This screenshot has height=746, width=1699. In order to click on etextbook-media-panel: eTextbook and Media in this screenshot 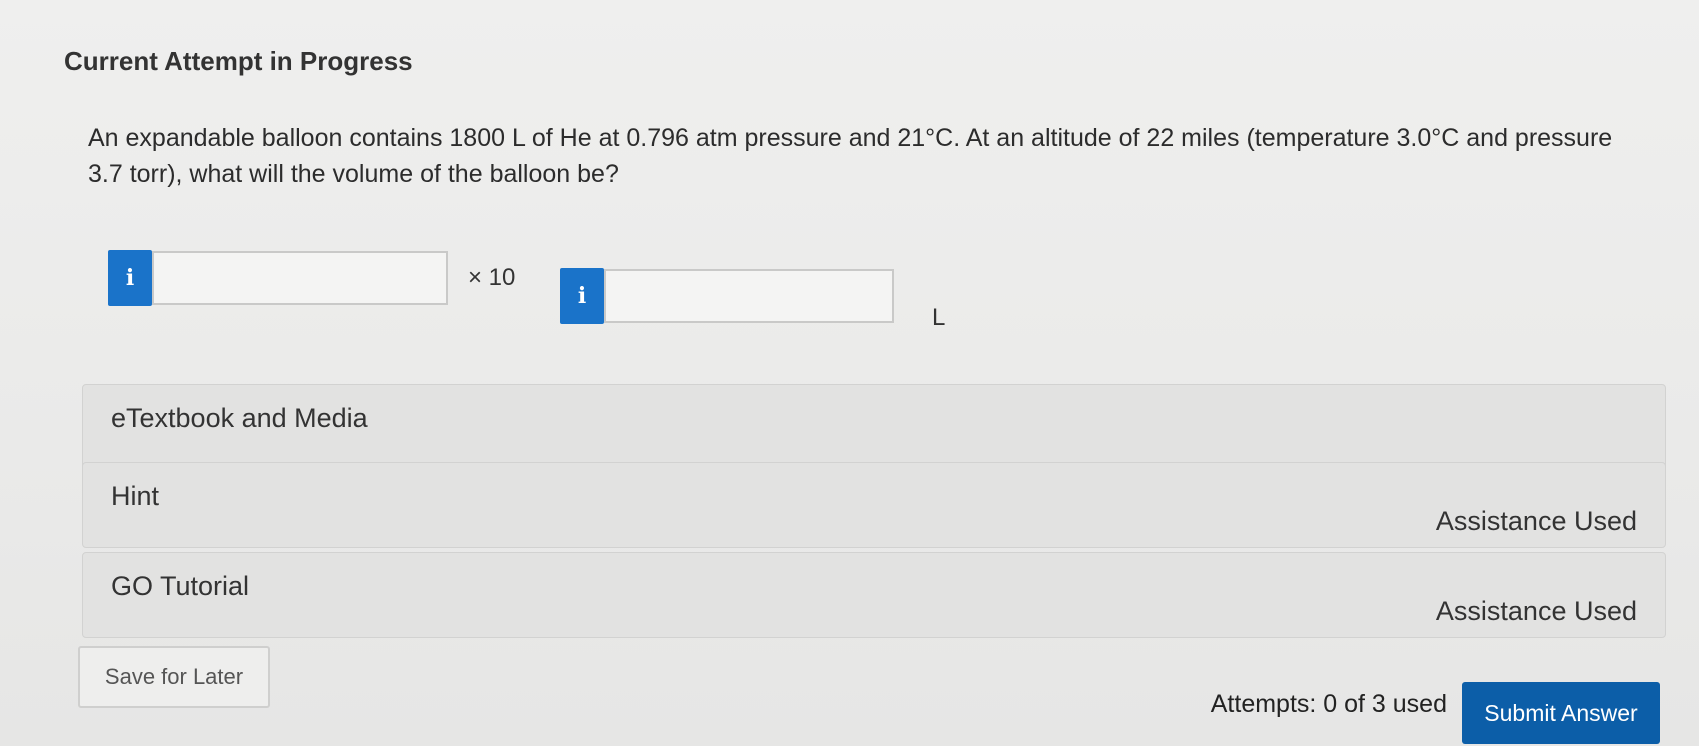, I will do `click(874, 427)`.